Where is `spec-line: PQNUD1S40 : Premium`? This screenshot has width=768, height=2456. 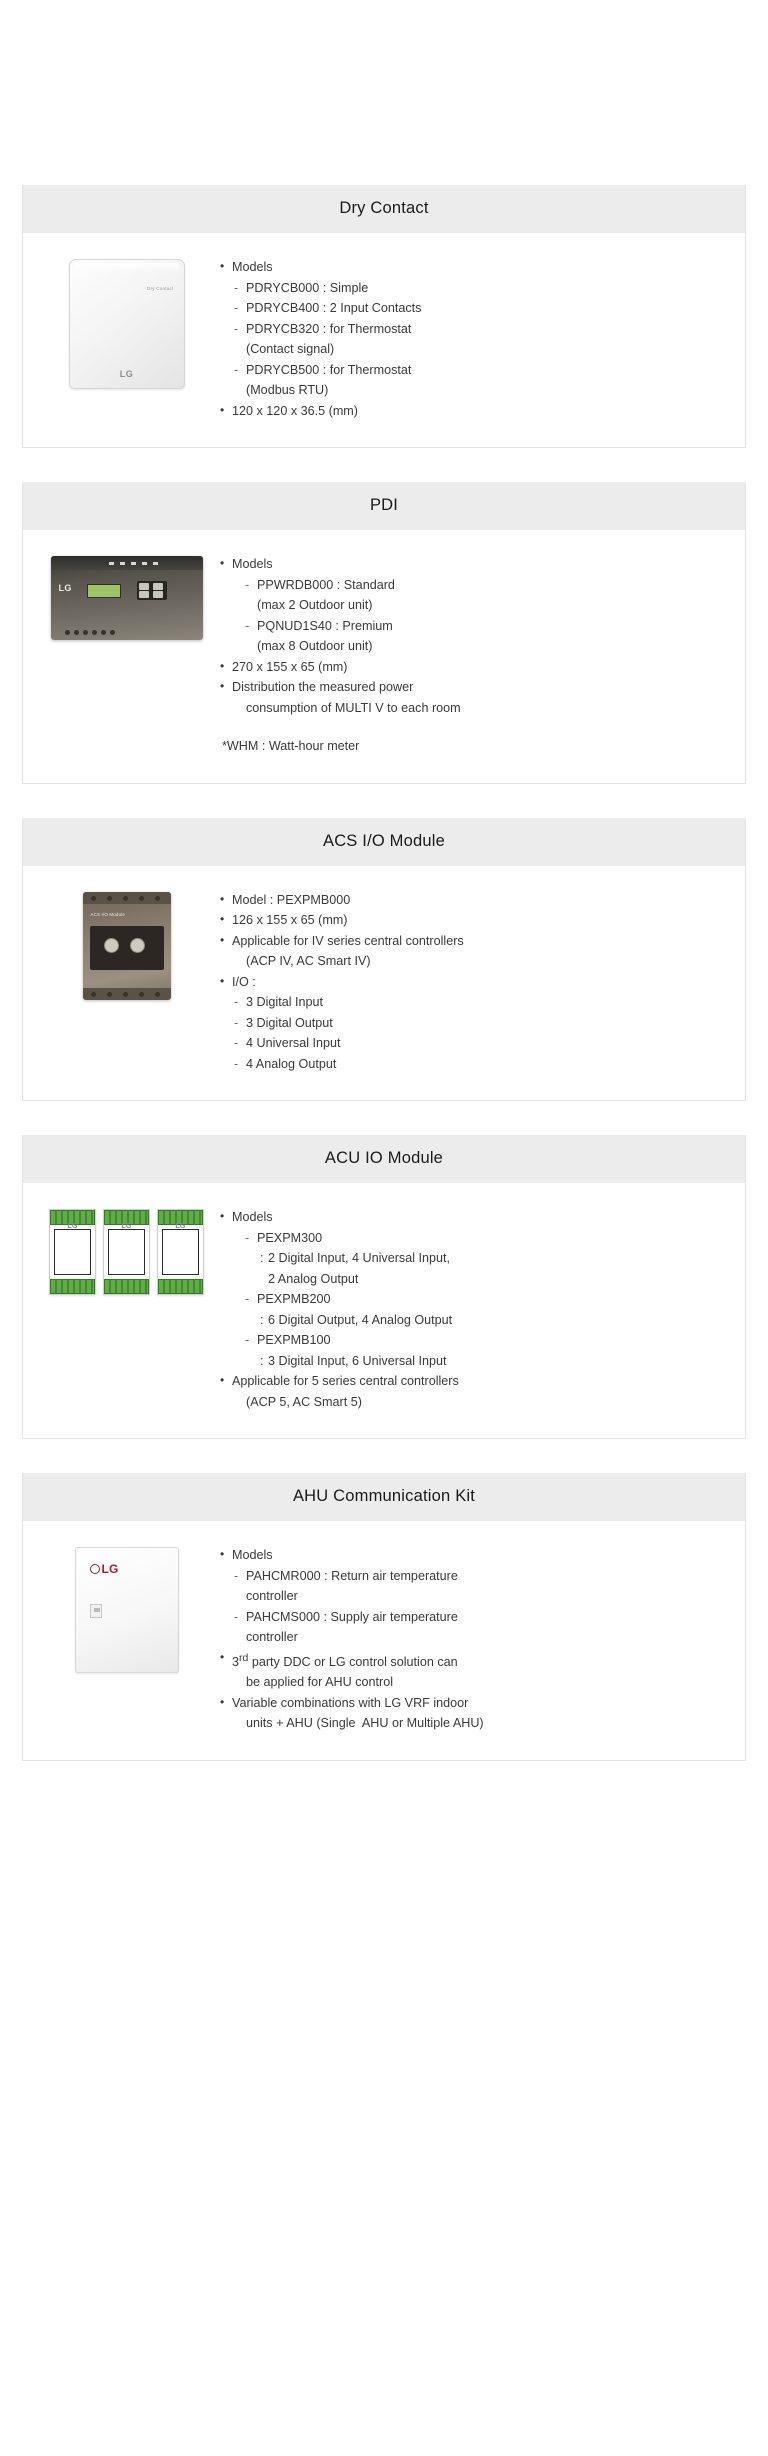 spec-line: PQNUD1S40 : Premium is located at coordinates (474, 626).